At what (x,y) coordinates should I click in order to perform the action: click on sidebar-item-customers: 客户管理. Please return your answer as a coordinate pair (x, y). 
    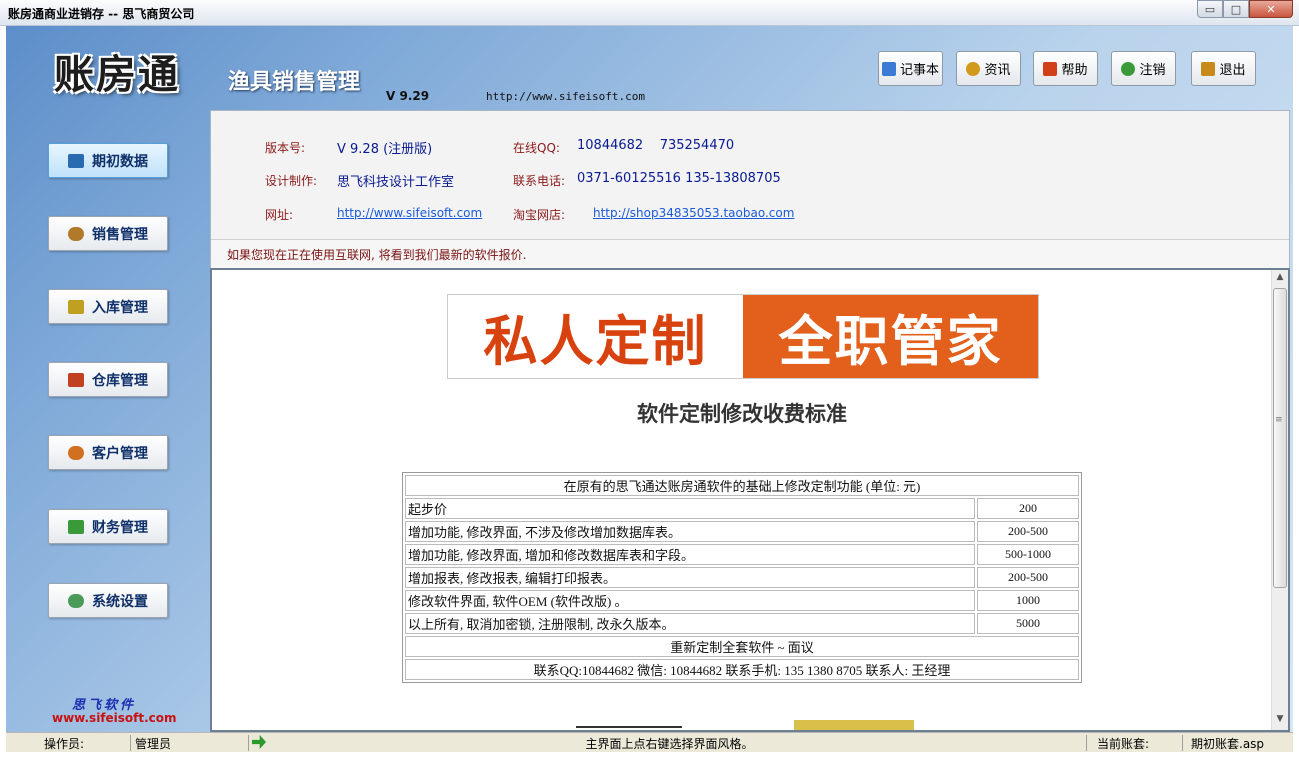
    Looking at the image, I should click on (108, 452).